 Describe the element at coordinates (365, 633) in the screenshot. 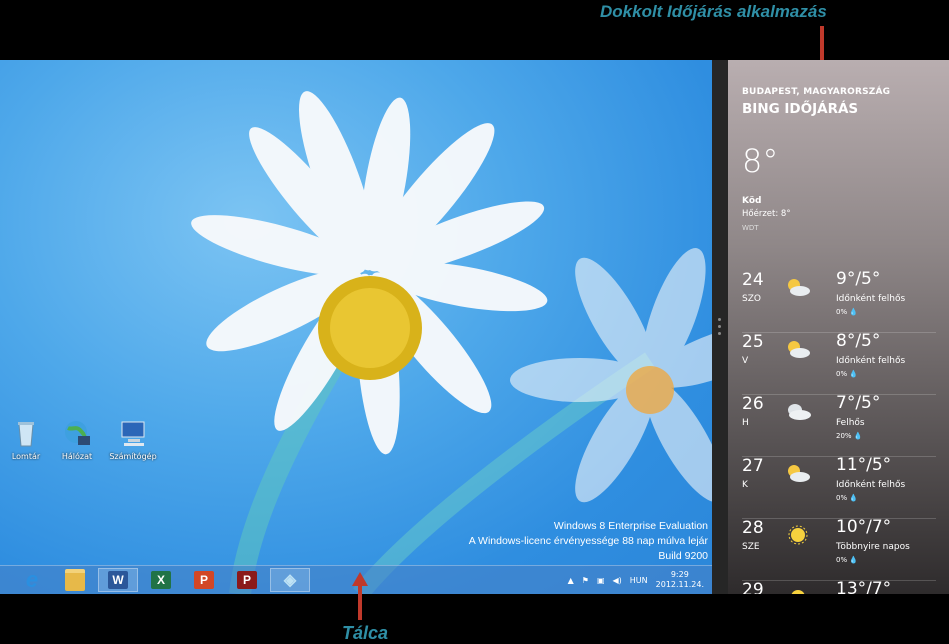

I see `annotation-taskbar-label: Tálca` at that location.